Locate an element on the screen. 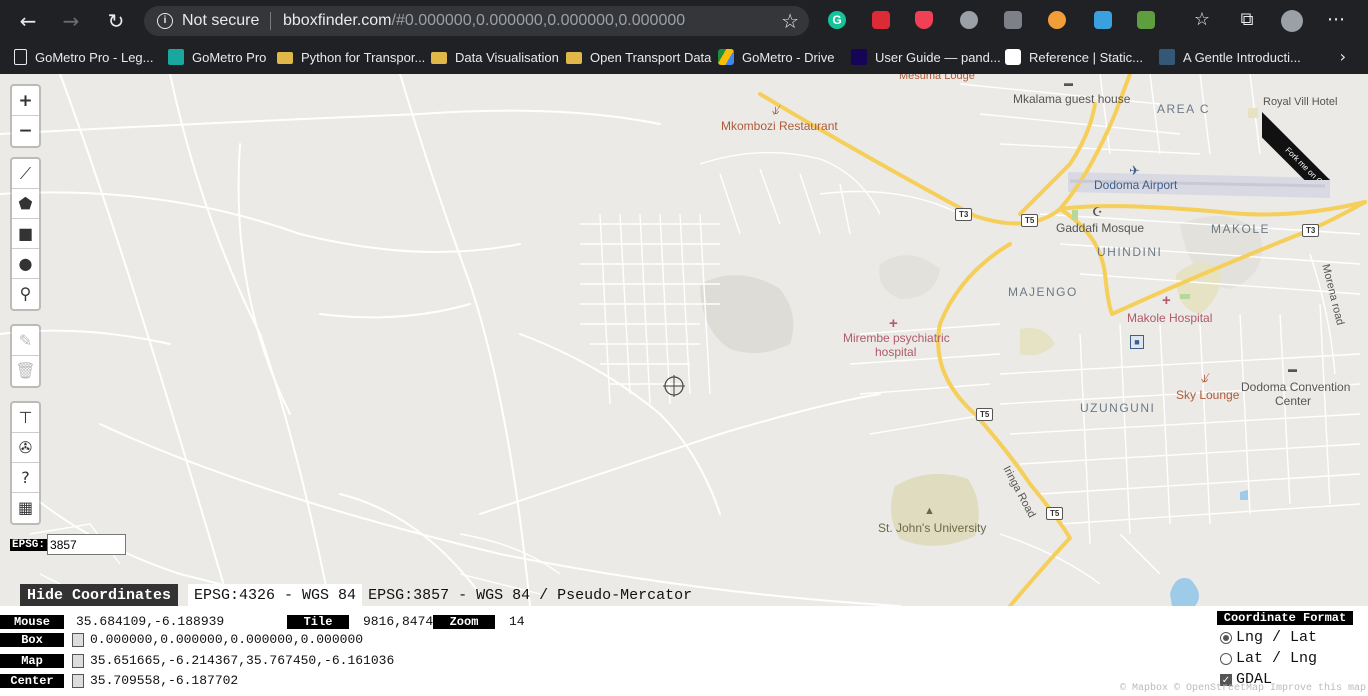 Image resolution: width=1368 pixels, height=696 pixels. map-value: 35.651665,-6.214367,35.767450,-6.161036 is located at coordinates (242, 660).